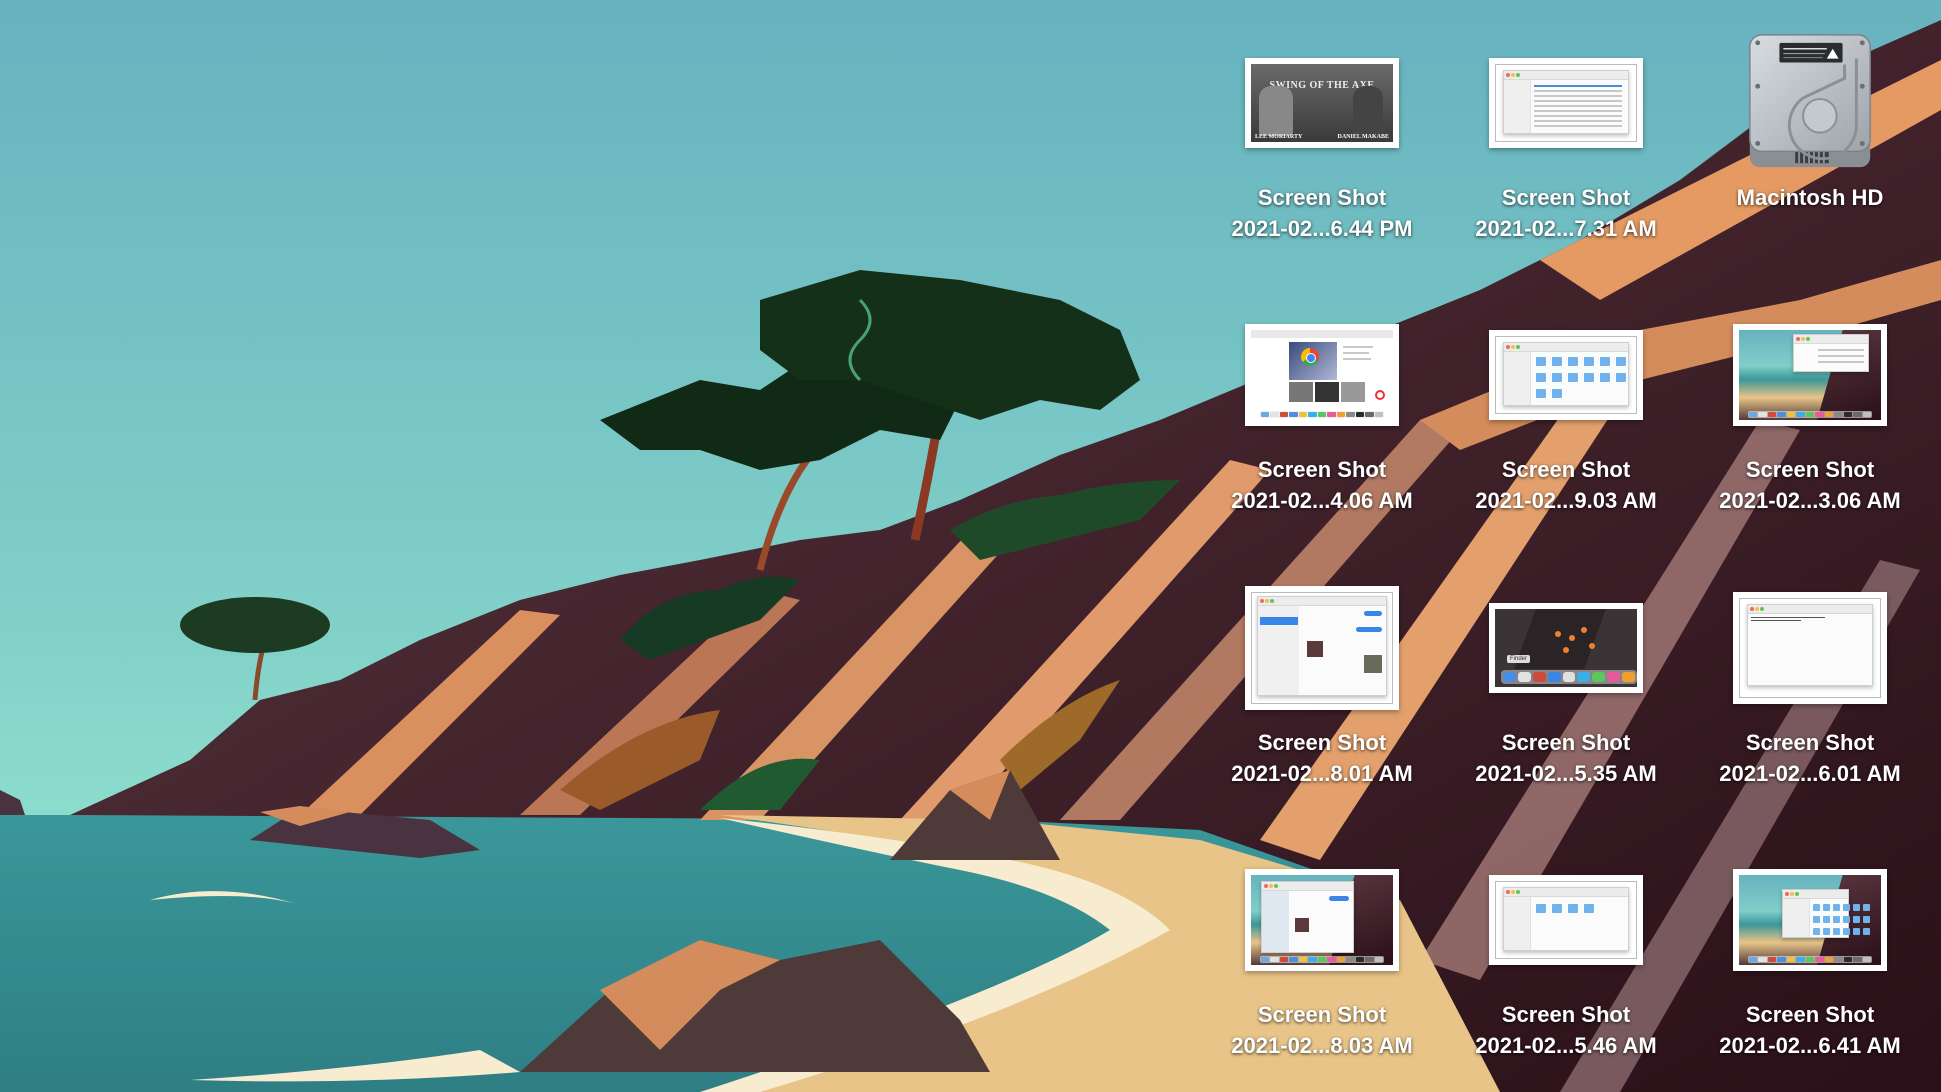 The image size is (1941, 1092). I want to click on icon-label-line2: 2021-02...6.01 AM, so click(1810, 773).